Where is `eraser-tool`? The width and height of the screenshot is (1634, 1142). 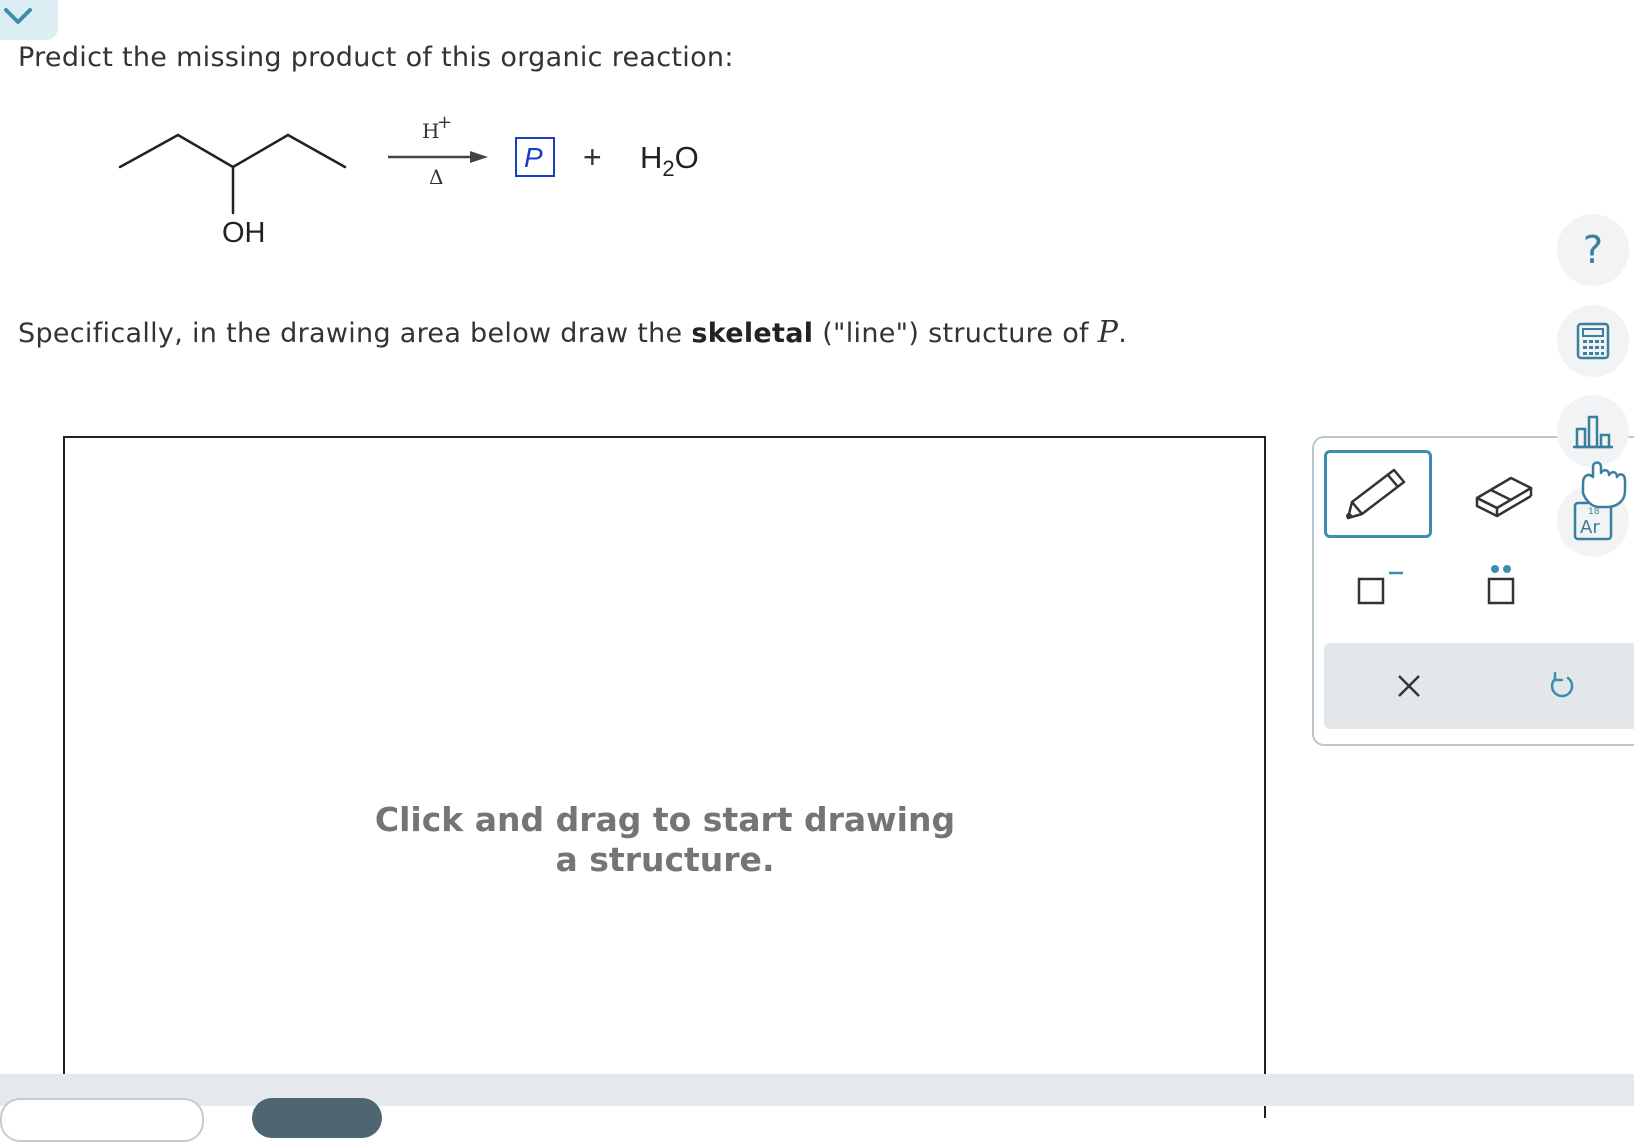
eraser-tool is located at coordinates (1504, 493).